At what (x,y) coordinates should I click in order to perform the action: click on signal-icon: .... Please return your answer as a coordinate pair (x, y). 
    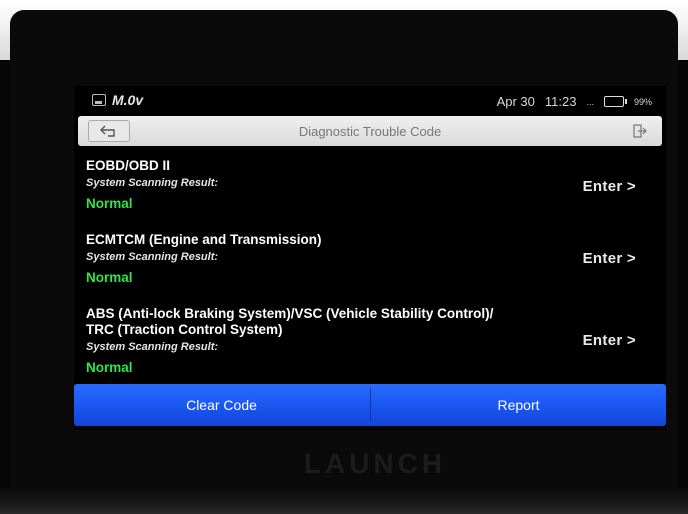
    Looking at the image, I should click on (590, 101).